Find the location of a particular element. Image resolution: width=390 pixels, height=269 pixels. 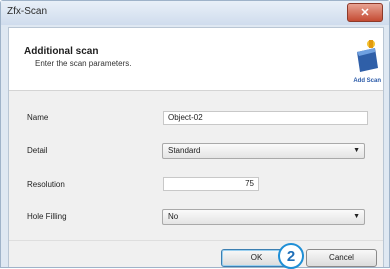

logo-caption: Add Scan is located at coordinates (367, 81).